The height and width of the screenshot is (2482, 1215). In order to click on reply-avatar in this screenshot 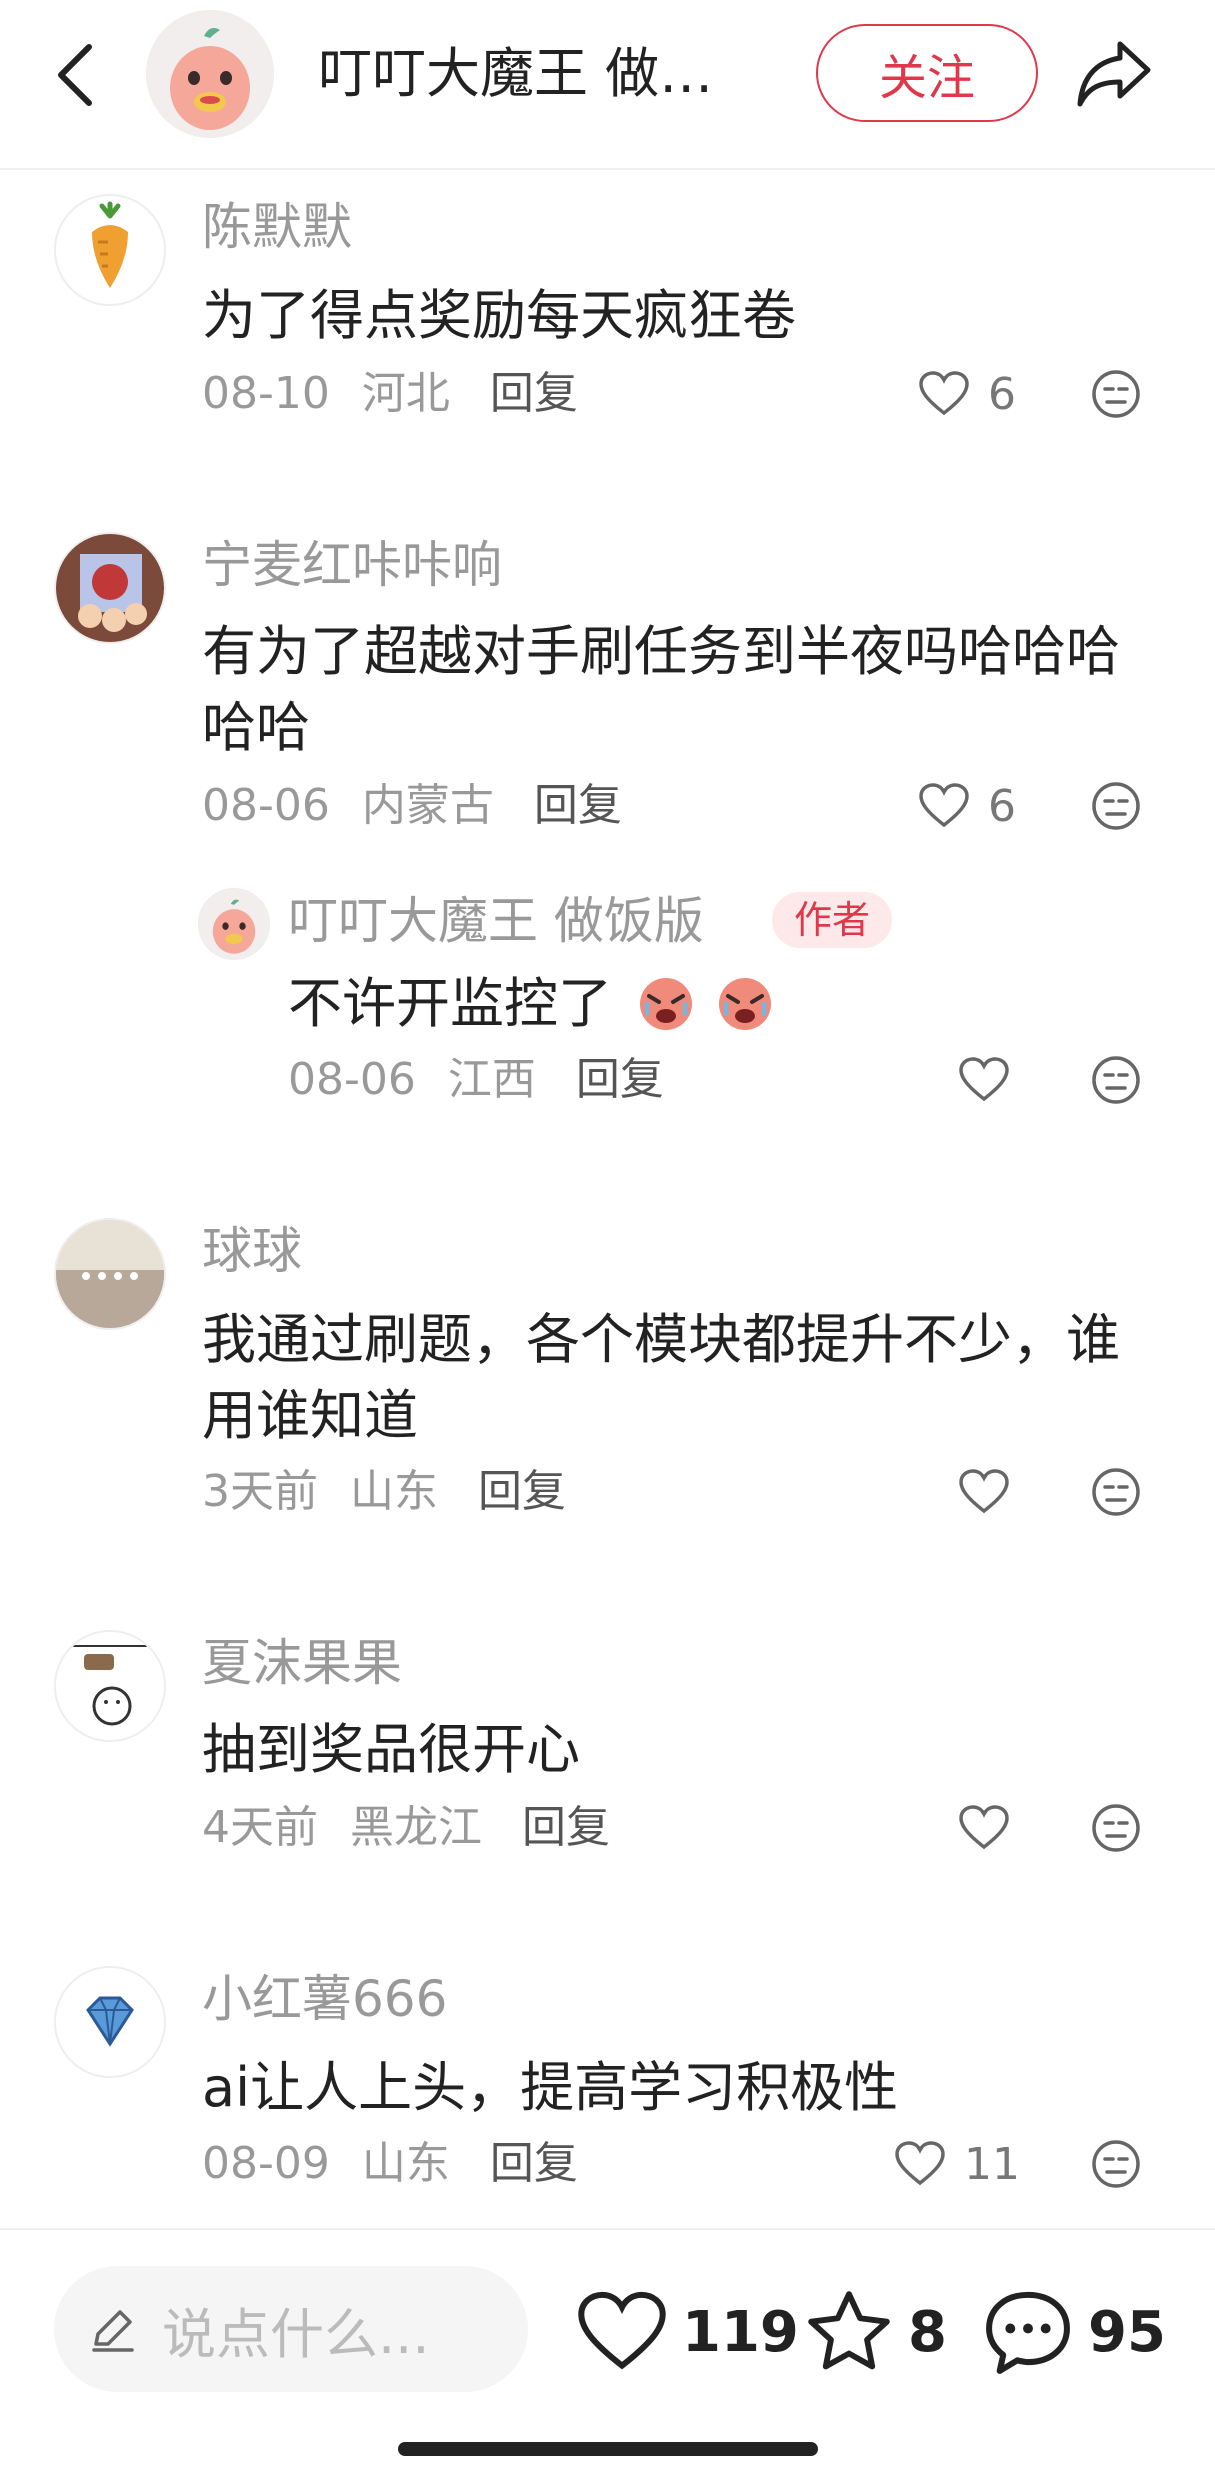, I will do `click(234, 924)`.